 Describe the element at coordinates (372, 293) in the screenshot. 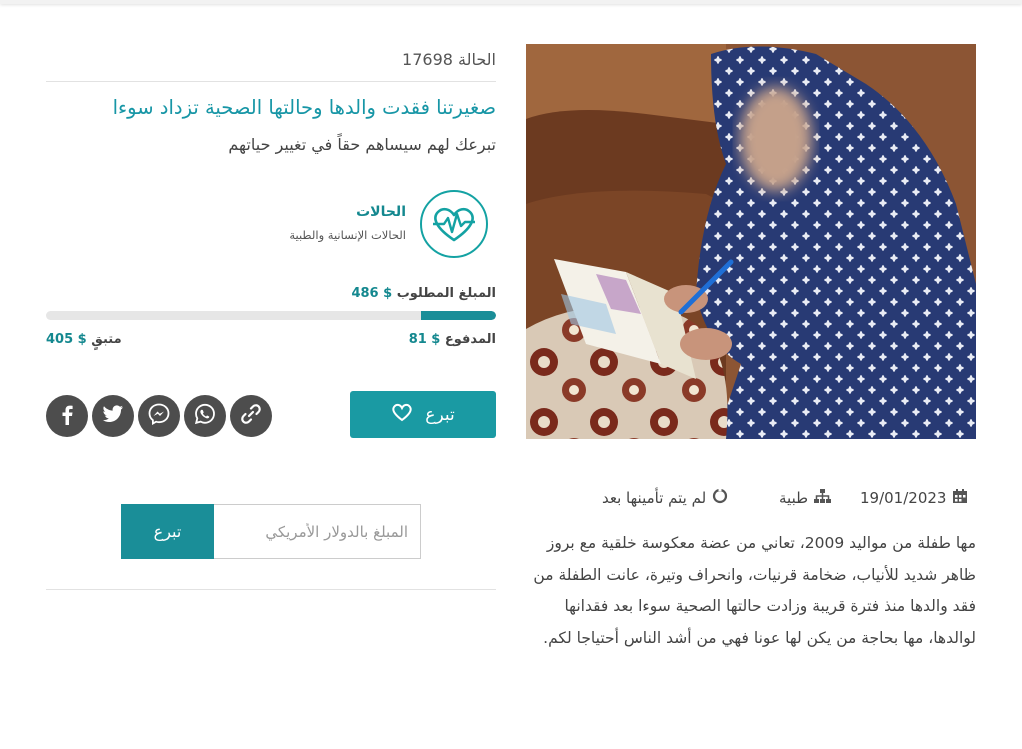

I see `required-value: 486 $` at that location.